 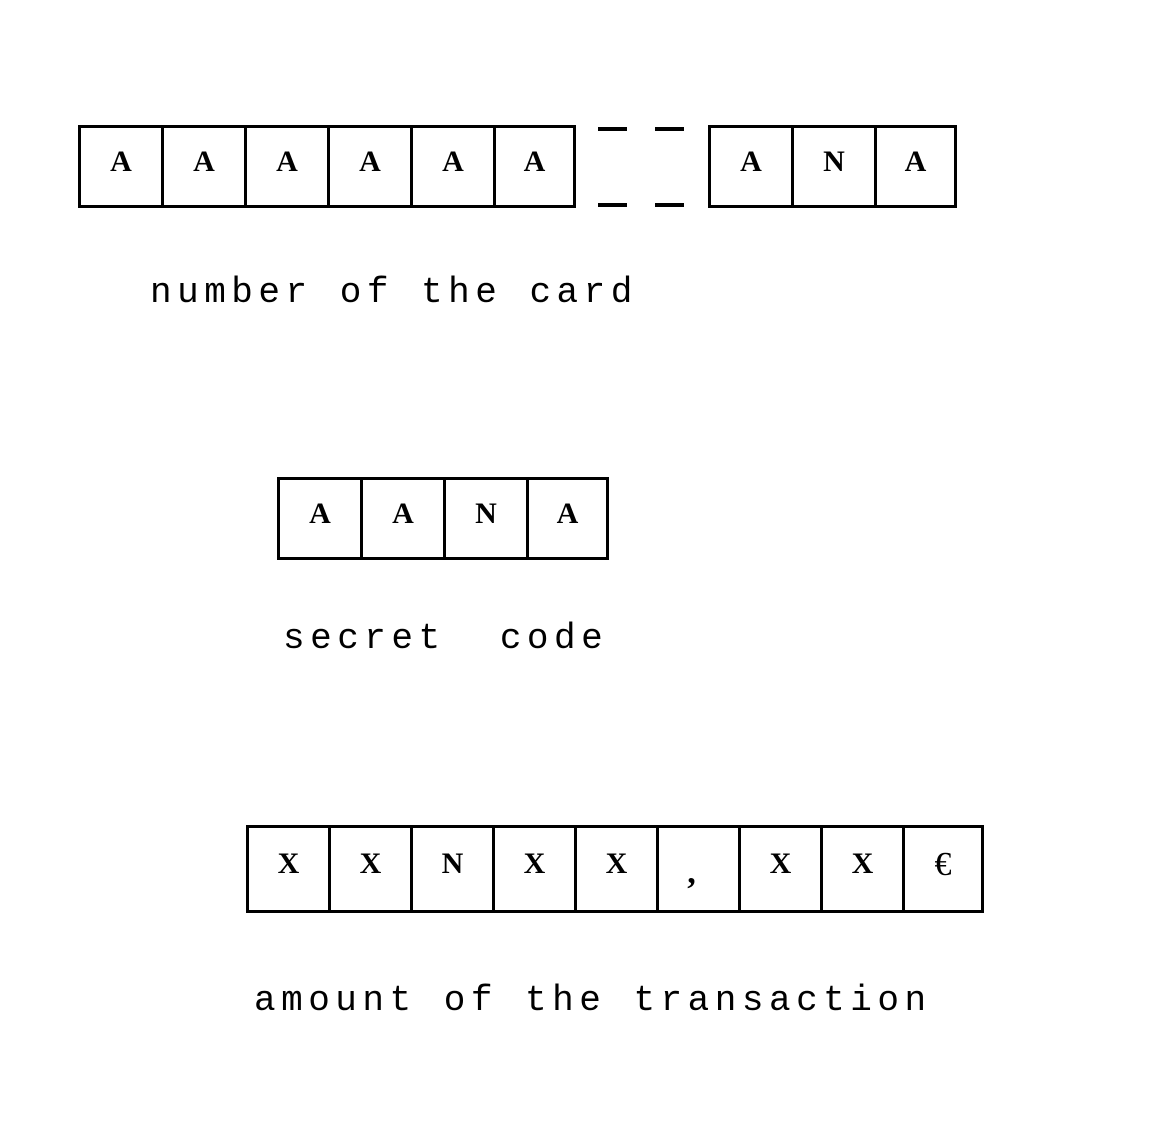 I want to click on card-number-leading-cells: A A A A A A, so click(x=327, y=166).